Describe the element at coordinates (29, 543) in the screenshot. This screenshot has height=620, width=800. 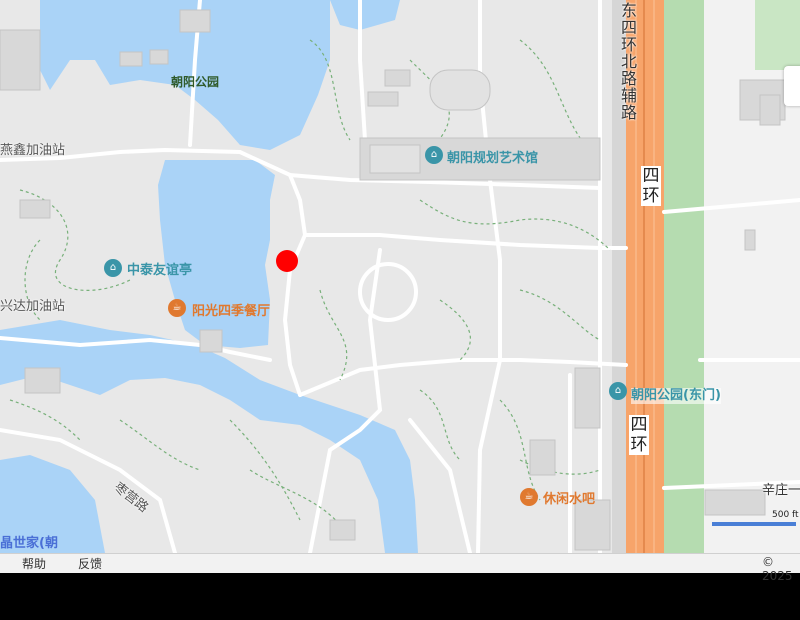
I see `building-label: 晶世家(朝` at that location.